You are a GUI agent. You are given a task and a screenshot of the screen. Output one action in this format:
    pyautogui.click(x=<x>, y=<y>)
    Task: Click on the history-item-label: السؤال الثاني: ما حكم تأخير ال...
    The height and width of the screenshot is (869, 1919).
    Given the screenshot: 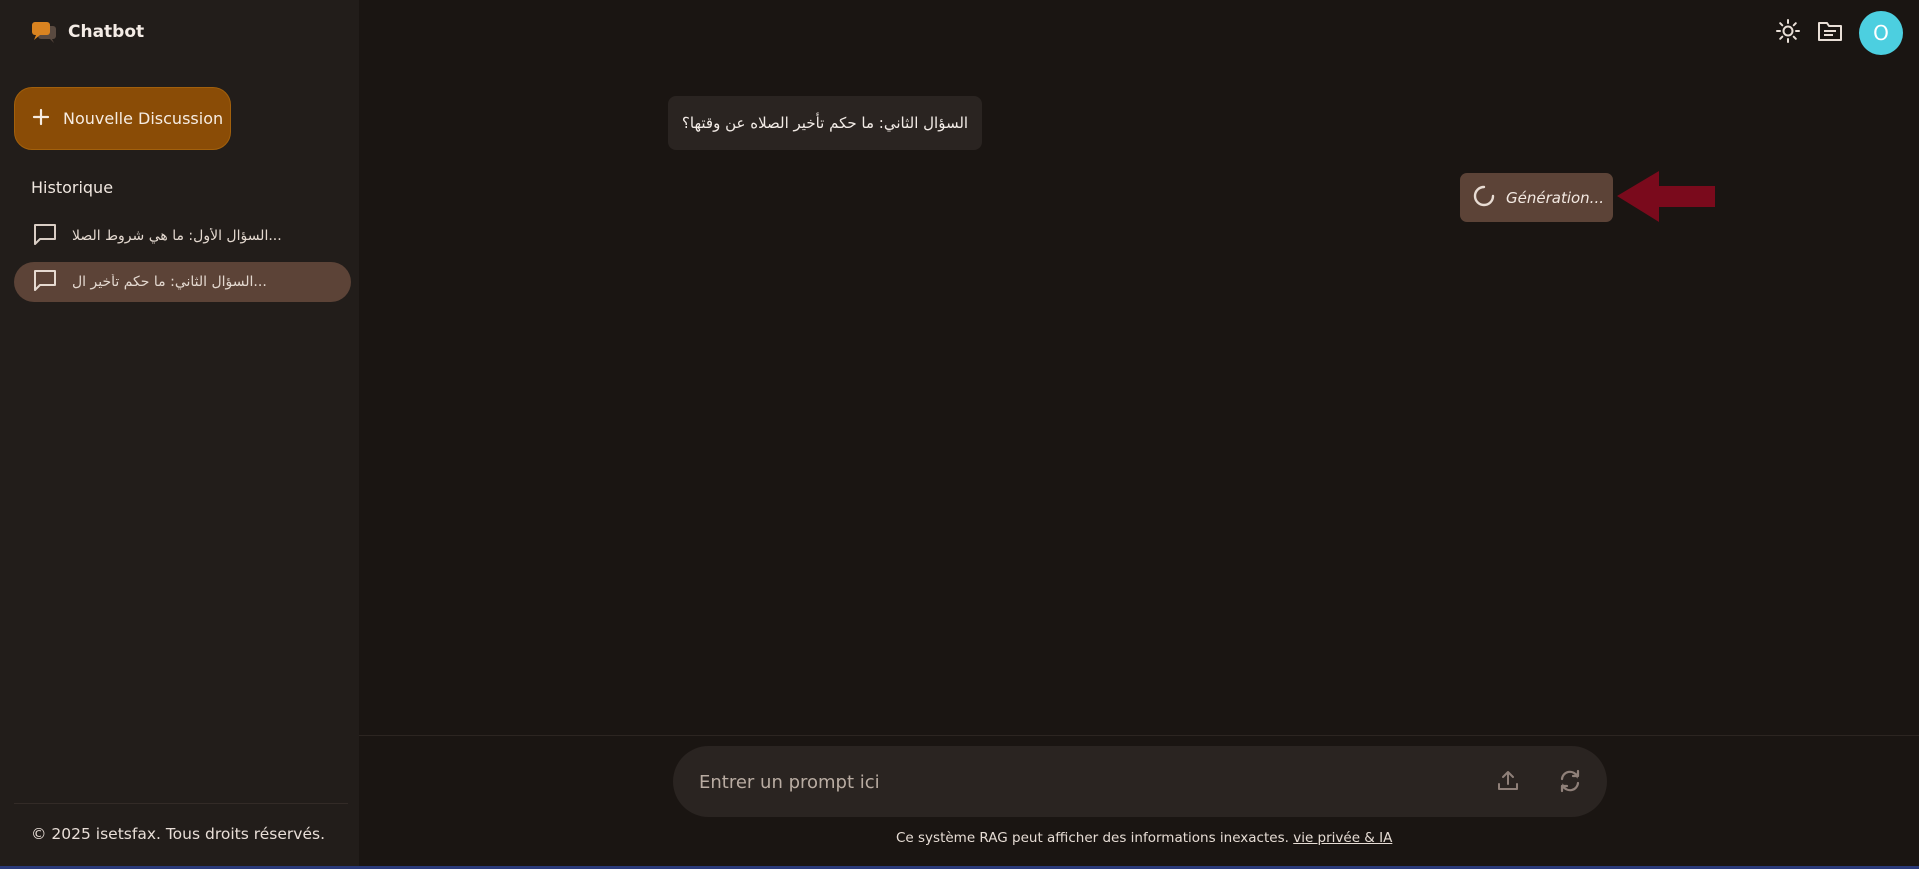 What is the action you would take?
    pyautogui.click(x=169, y=282)
    